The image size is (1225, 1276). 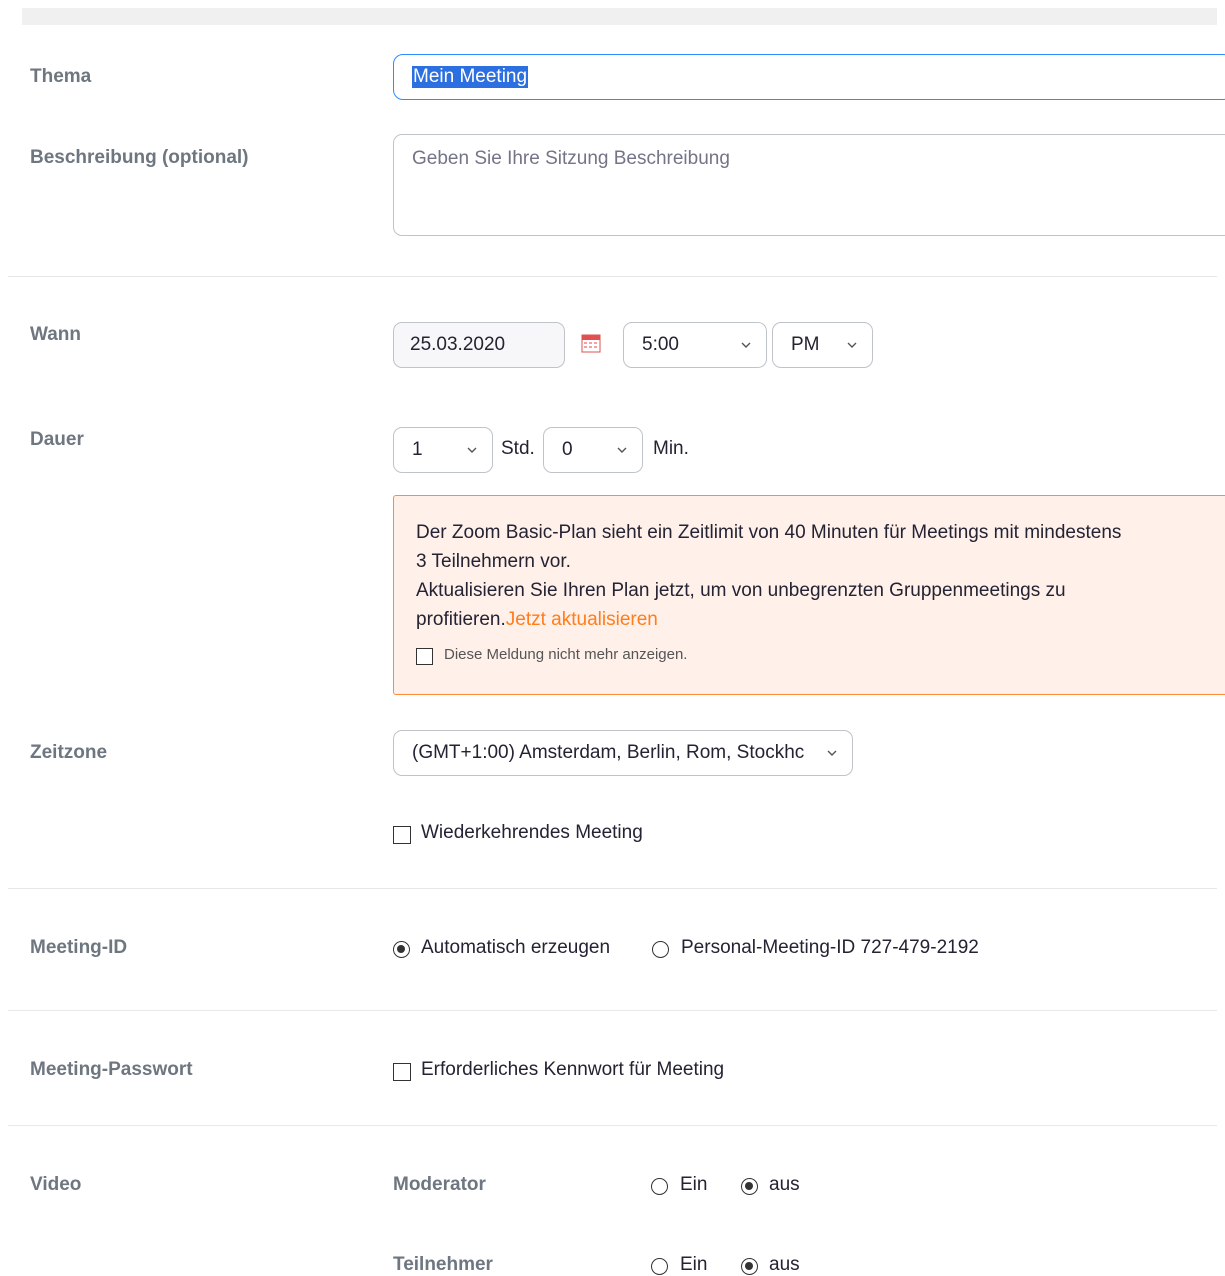 What do you see at coordinates (532, 832) in the screenshot?
I see `recurring-label: Wiederkehrendes Meeting` at bounding box center [532, 832].